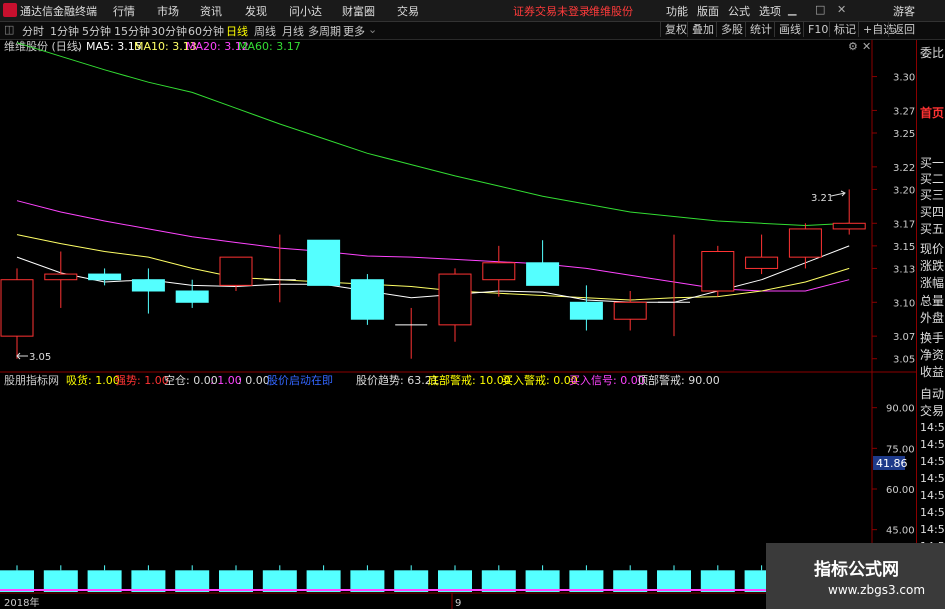 This screenshot has width=945, height=609. I want to click on side-item-buy5: 买五, so click(932, 229).